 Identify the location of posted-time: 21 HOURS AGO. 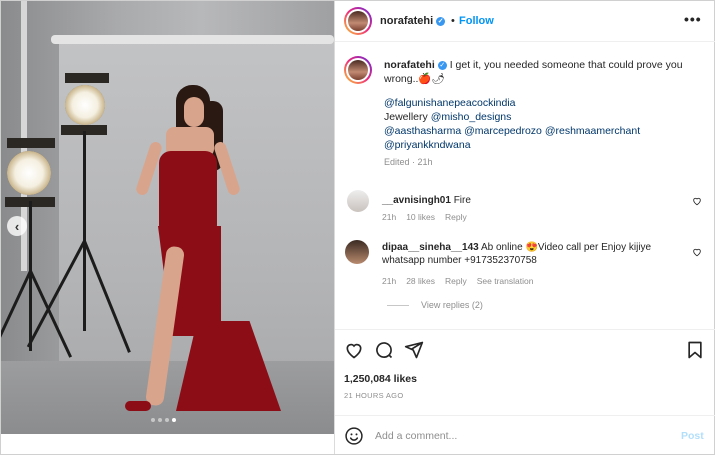
(373, 395).